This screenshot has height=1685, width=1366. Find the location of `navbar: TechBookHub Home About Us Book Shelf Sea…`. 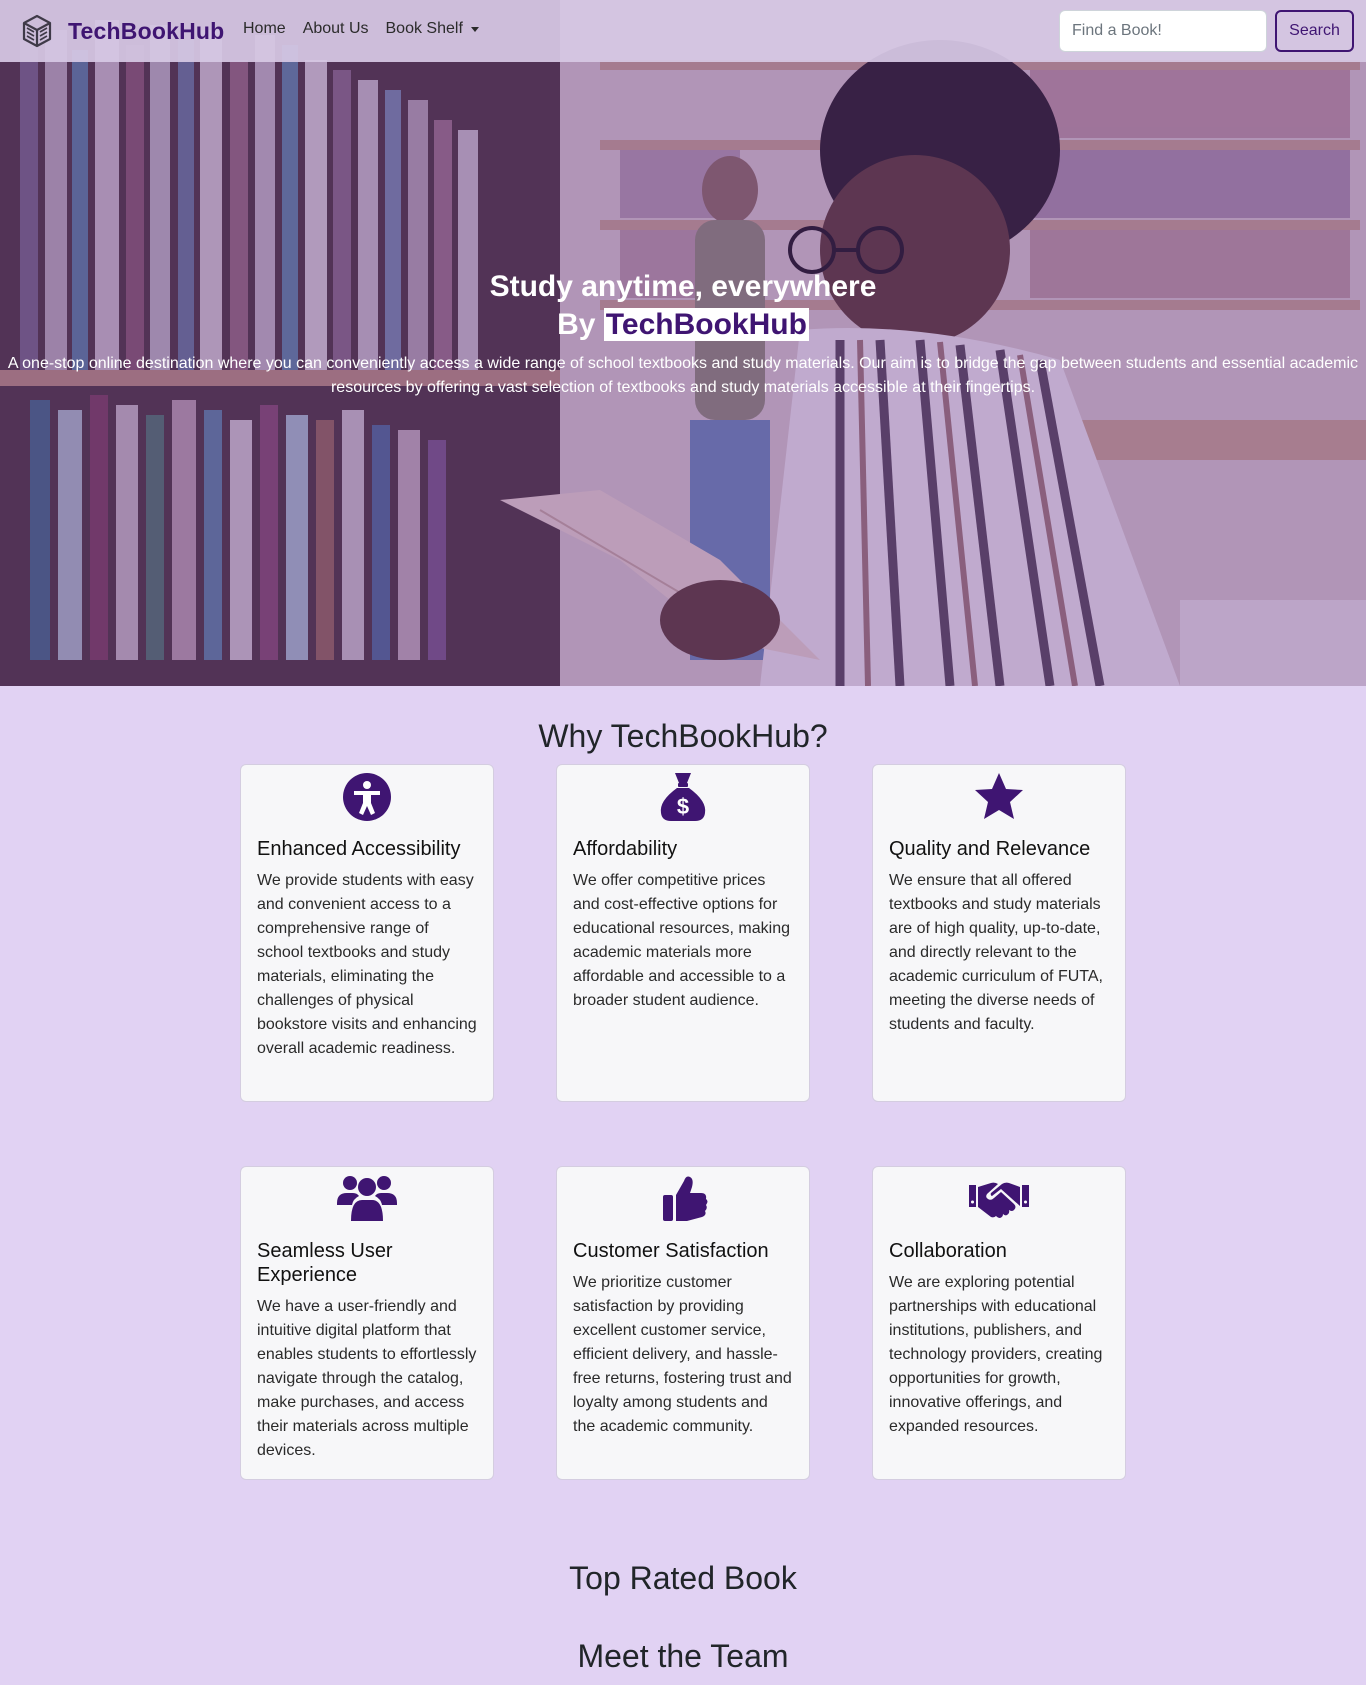

navbar: TechBookHub Home About Us Book Shelf Sea… is located at coordinates (683, 31).